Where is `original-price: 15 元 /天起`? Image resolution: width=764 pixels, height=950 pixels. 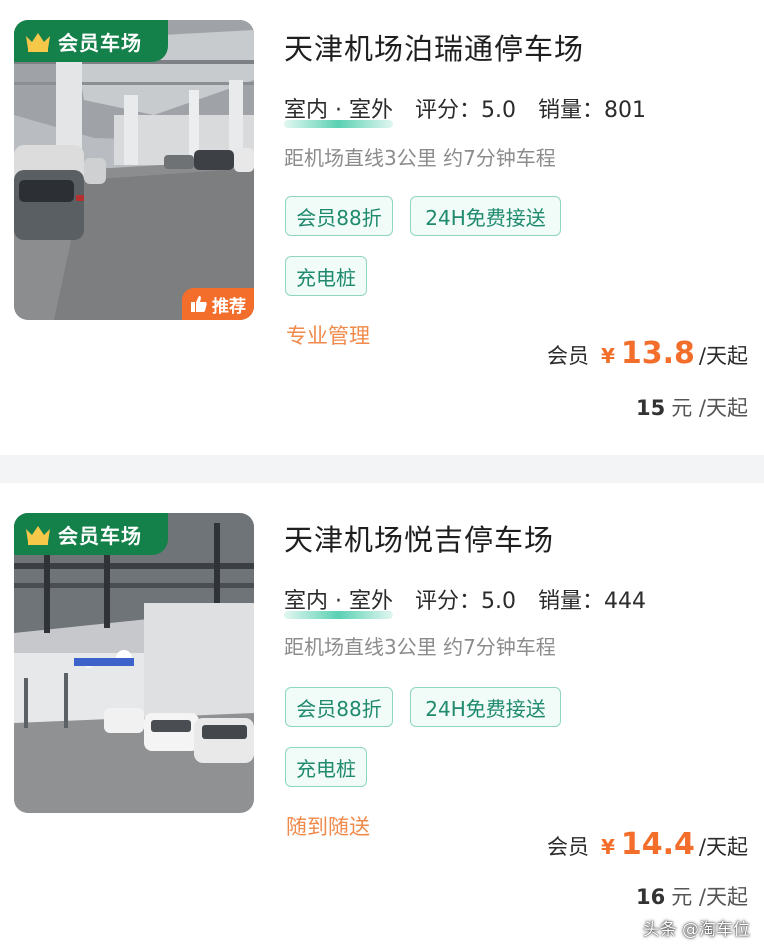
original-price: 15 元 /天起 is located at coordinates (692, 407).